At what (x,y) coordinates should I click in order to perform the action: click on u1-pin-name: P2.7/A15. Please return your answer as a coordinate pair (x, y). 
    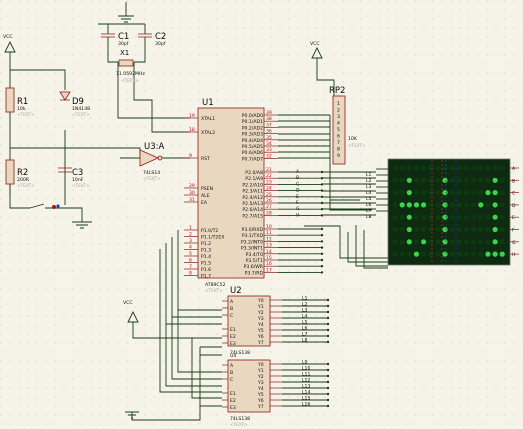
    Looking at the image, I should click on (252, 216).